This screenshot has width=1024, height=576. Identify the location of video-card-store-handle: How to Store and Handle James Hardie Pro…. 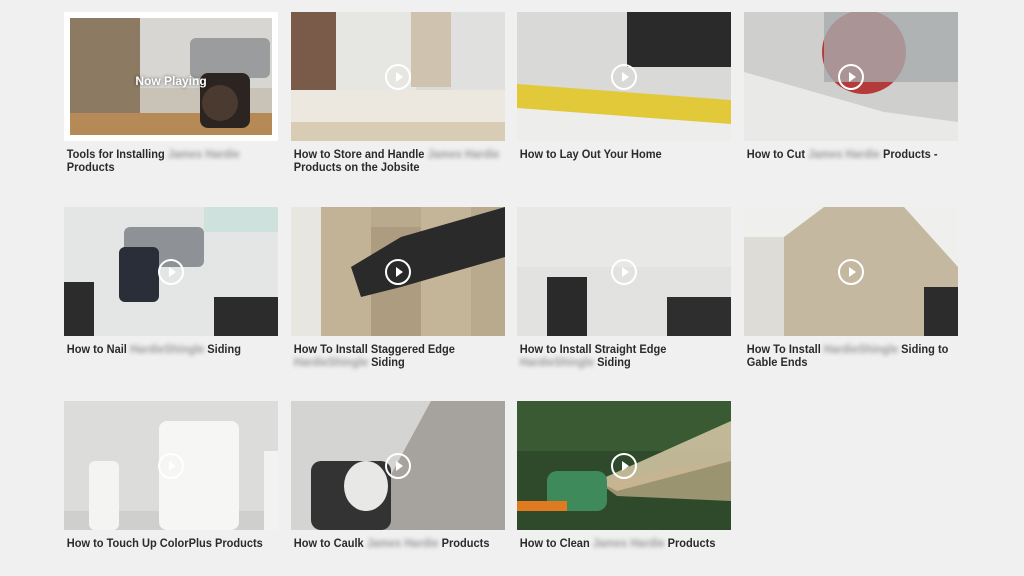
(398, 93).